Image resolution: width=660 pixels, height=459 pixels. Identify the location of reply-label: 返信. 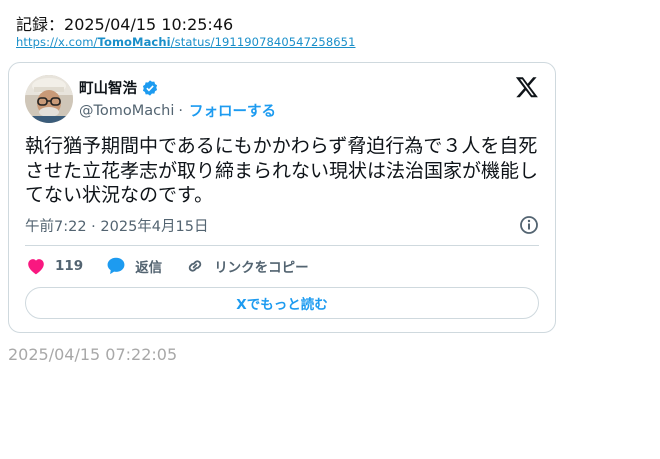
(149, 268).